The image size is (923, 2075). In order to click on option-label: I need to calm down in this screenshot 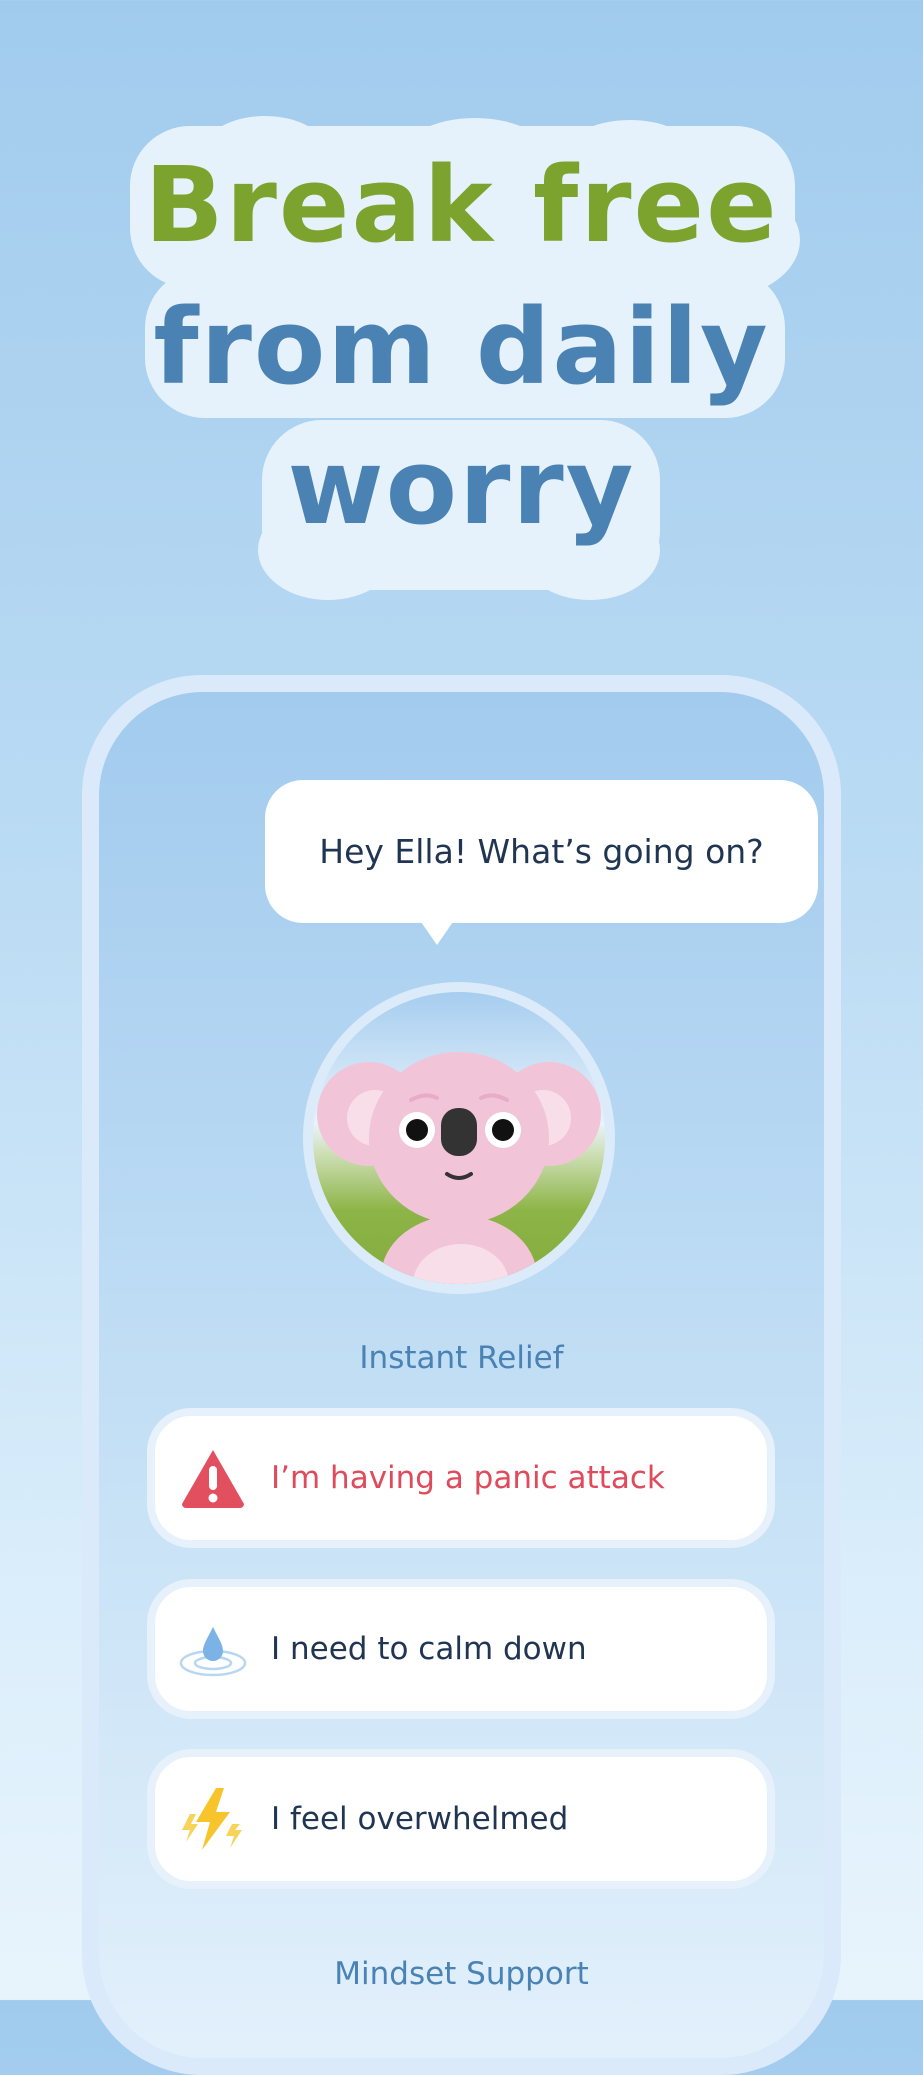, I will do `click(429, 1649)`.